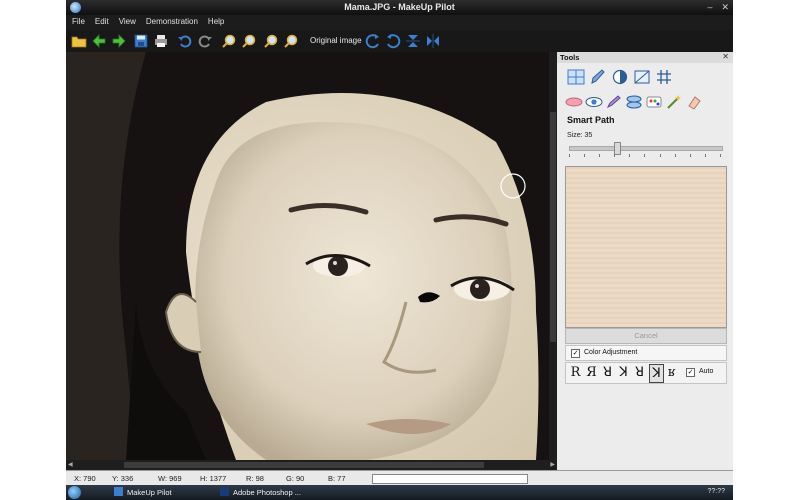  What do you see at coordinates (716, 491) in the screenshot?
I see `taskbar-clock: ??:??` at bounding box center [716, 491].